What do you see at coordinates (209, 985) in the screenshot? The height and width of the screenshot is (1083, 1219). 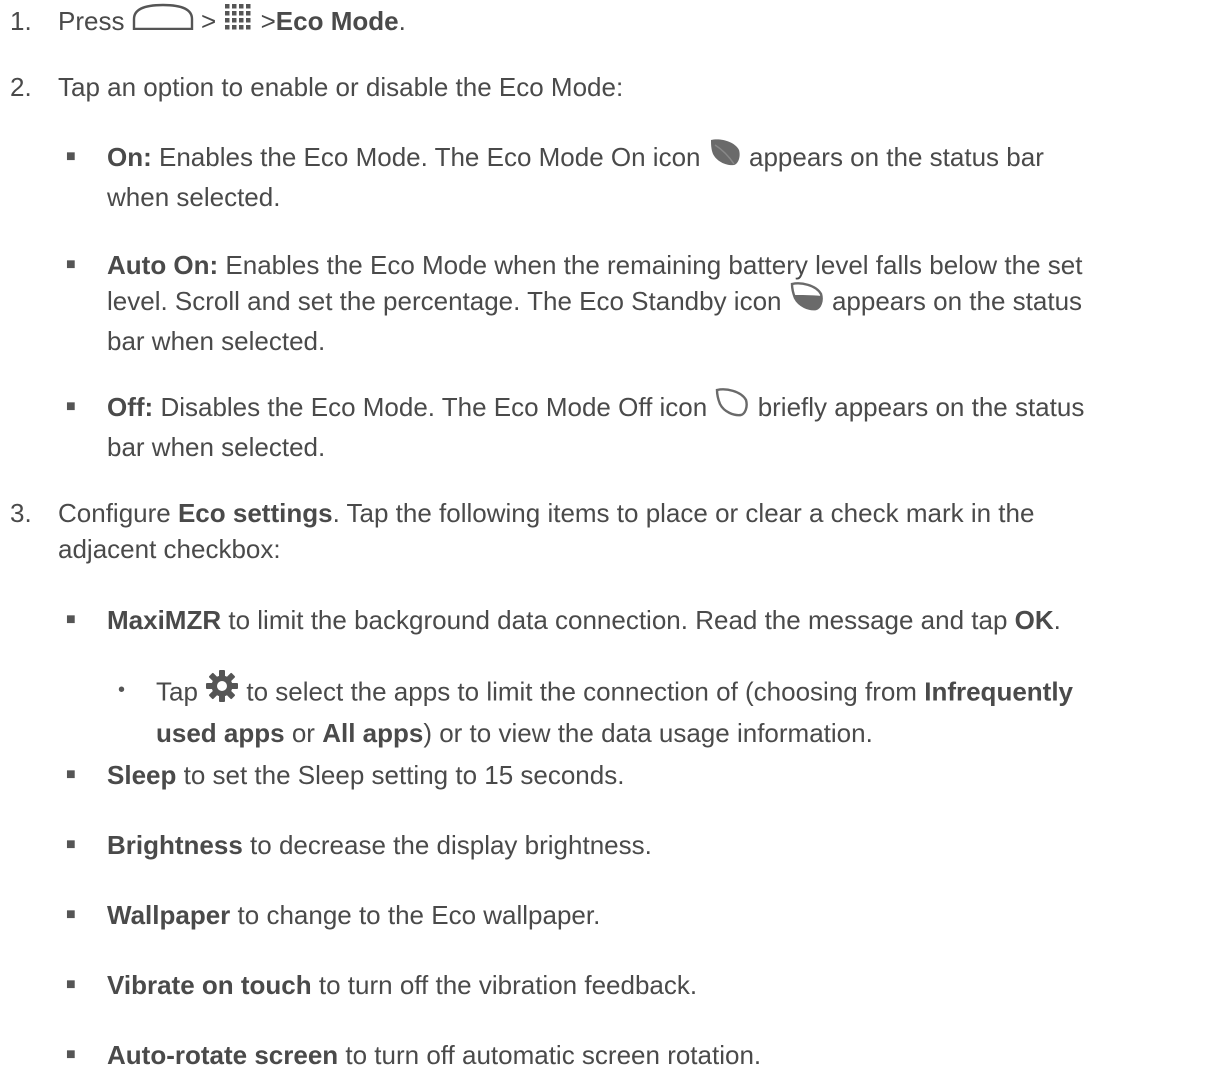 I see `setting-label: Vibrate on touch` at bounding box center [209, 985].